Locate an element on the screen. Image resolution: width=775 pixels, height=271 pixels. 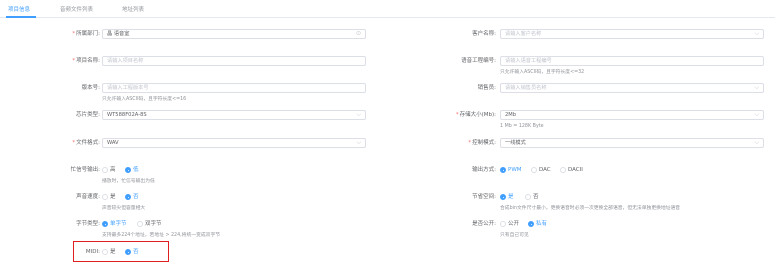
storage-label: *存储大小(Mb): is located at coordinates (475, 115).